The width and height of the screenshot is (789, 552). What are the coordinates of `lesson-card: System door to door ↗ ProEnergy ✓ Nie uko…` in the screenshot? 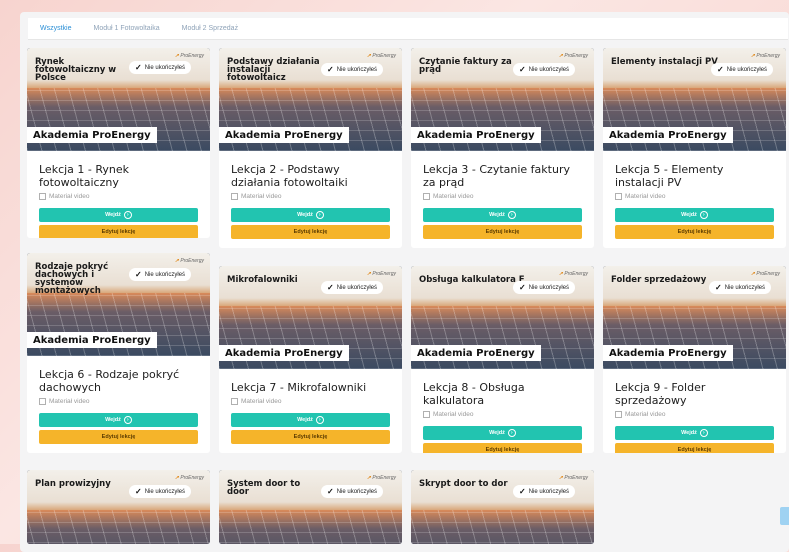 It's located at (310, 507).